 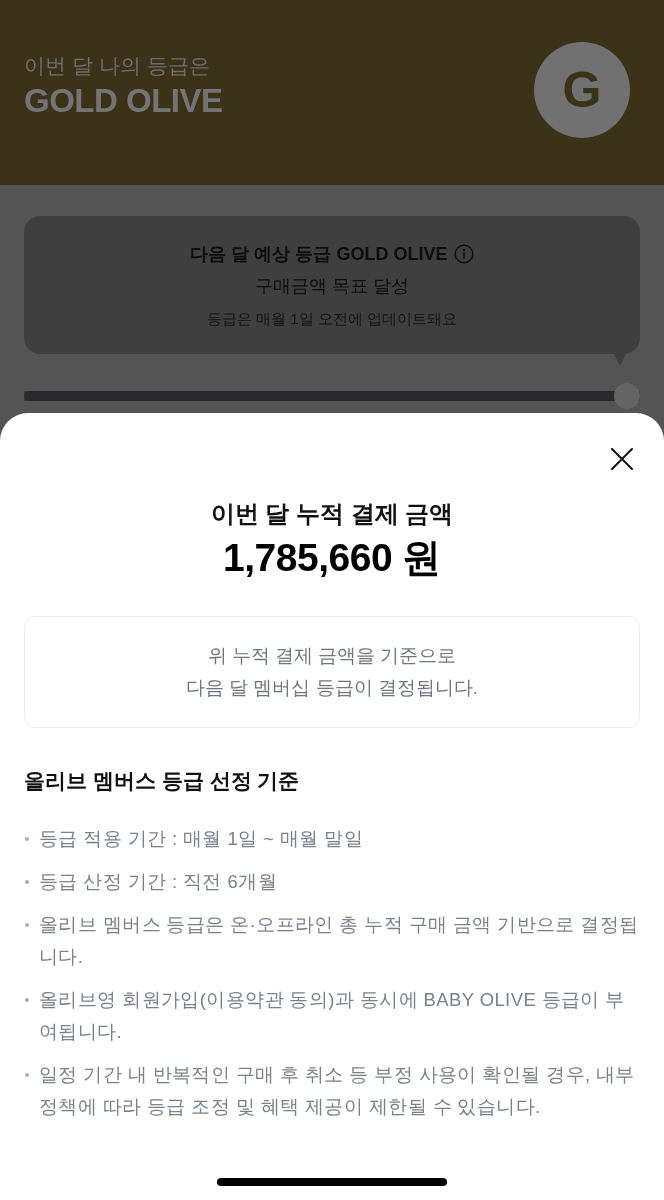 What do you see at coordinates (201, 839) in the screenshot?
I see `criteria-item: 등급 적용 기간 : 매월 1일 ~ 매월 말일` at bounding box center [201, 839].